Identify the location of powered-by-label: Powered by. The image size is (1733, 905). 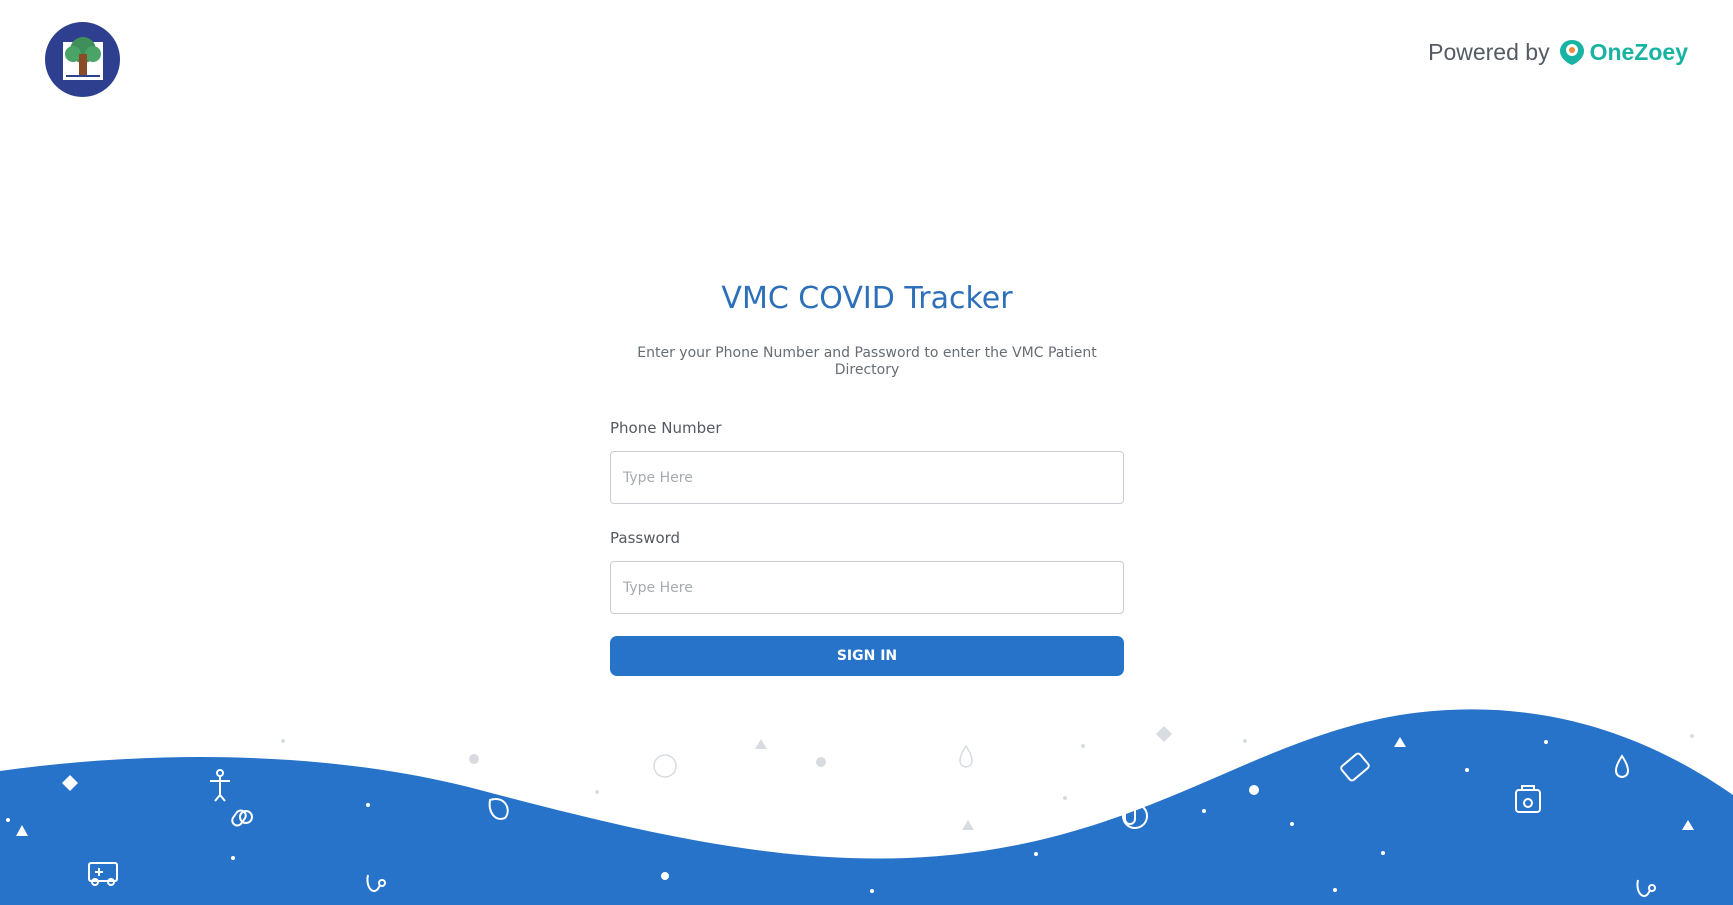
(1489, 51).